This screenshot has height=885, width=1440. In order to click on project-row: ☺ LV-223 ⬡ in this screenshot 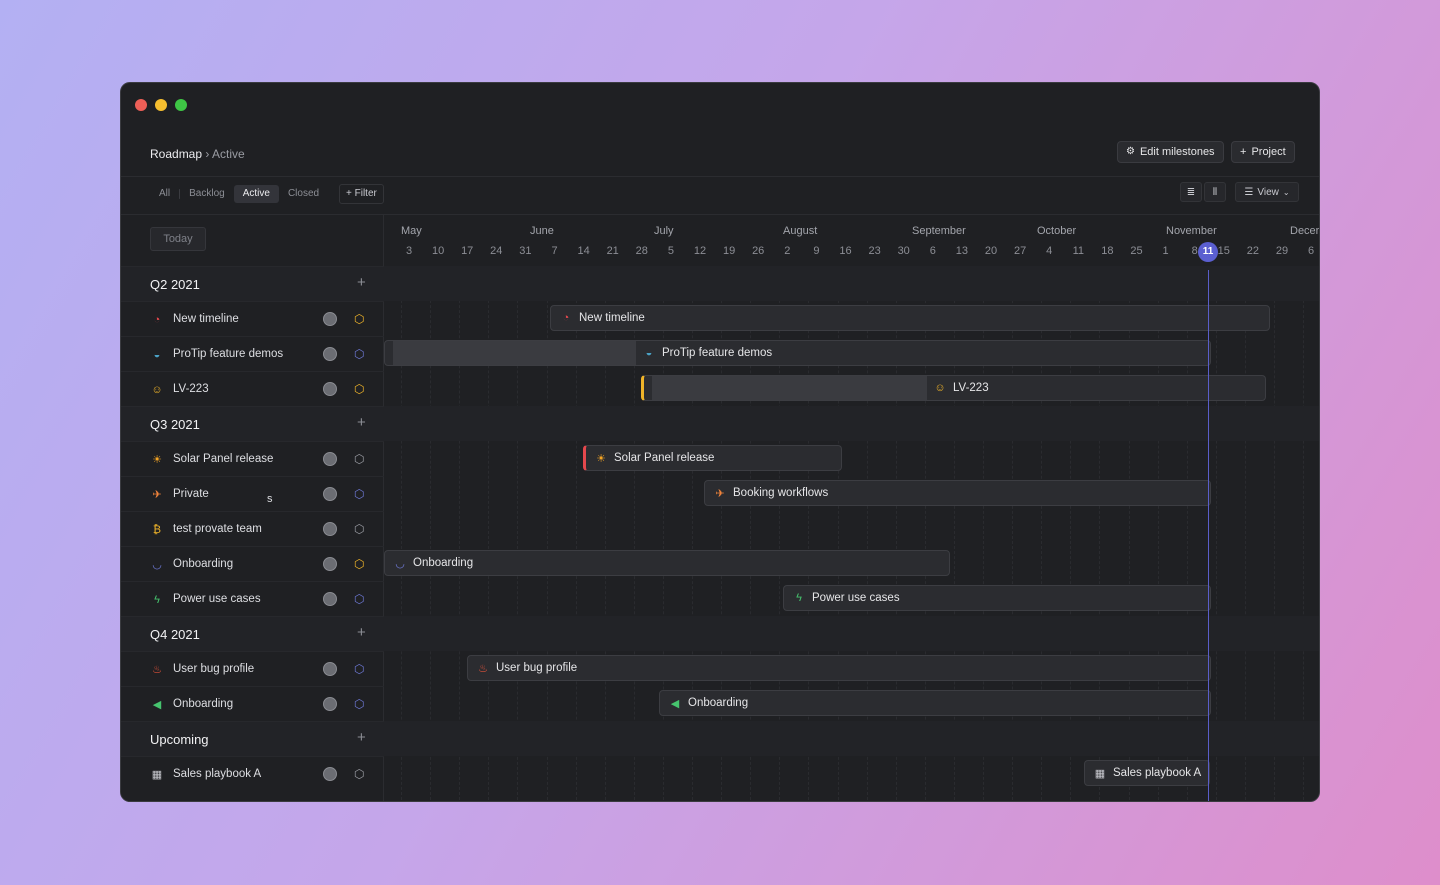, I will do `click(252, 388)`.